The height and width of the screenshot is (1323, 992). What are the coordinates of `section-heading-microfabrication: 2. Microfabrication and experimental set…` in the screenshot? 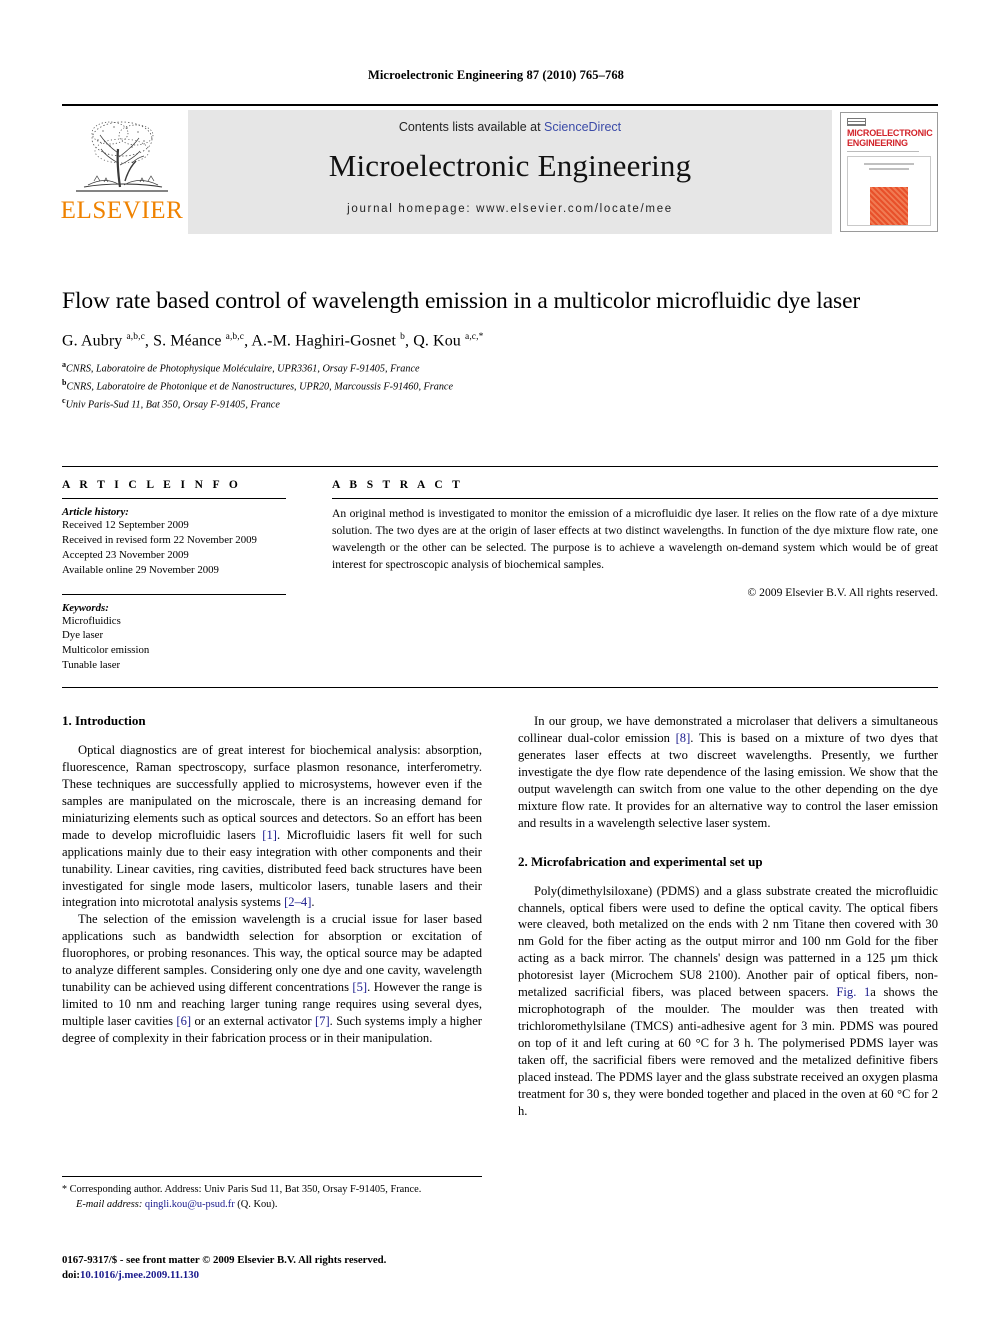 It's located at (640, 861).